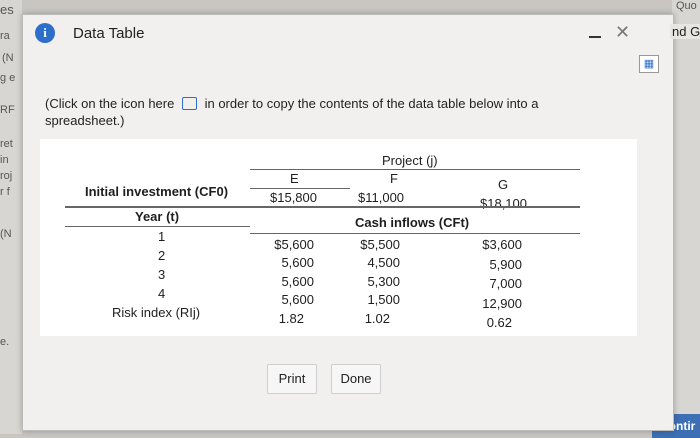 The image size is (700, 438). Describe the element at coordinates (505, 264) in the screenshot. I see `cash-inflow-g: 5,900` at that location.